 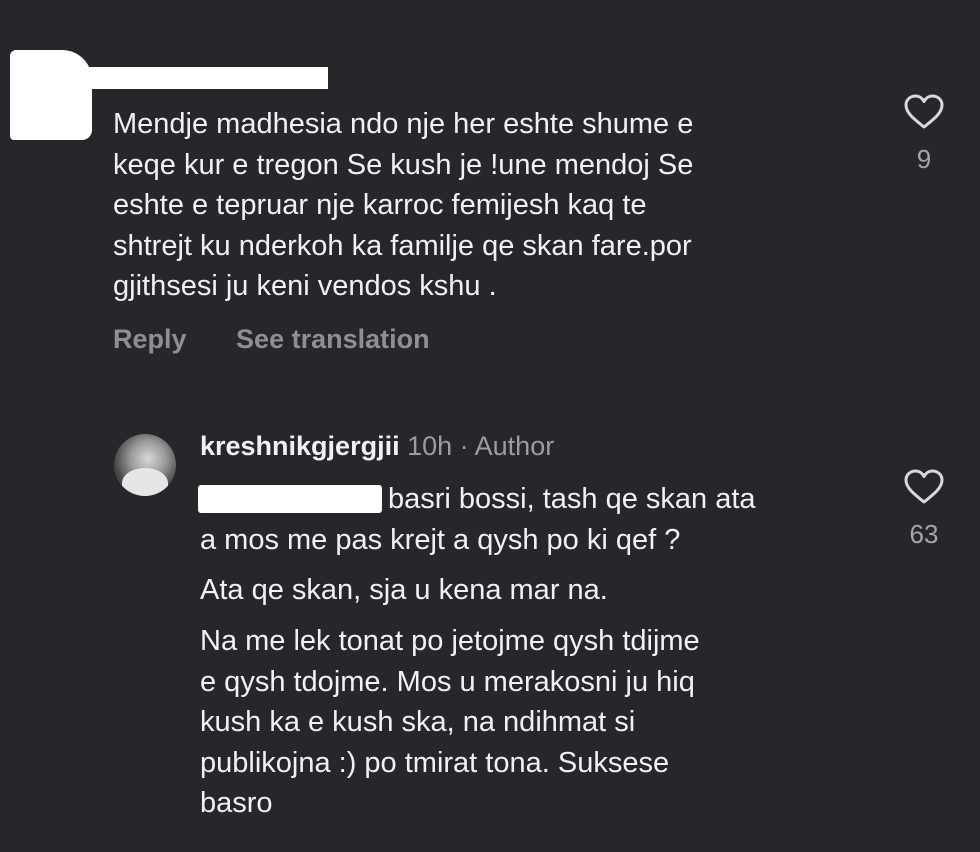 I want to click on see-translation-button: See translation, so click(x=333, y=339).